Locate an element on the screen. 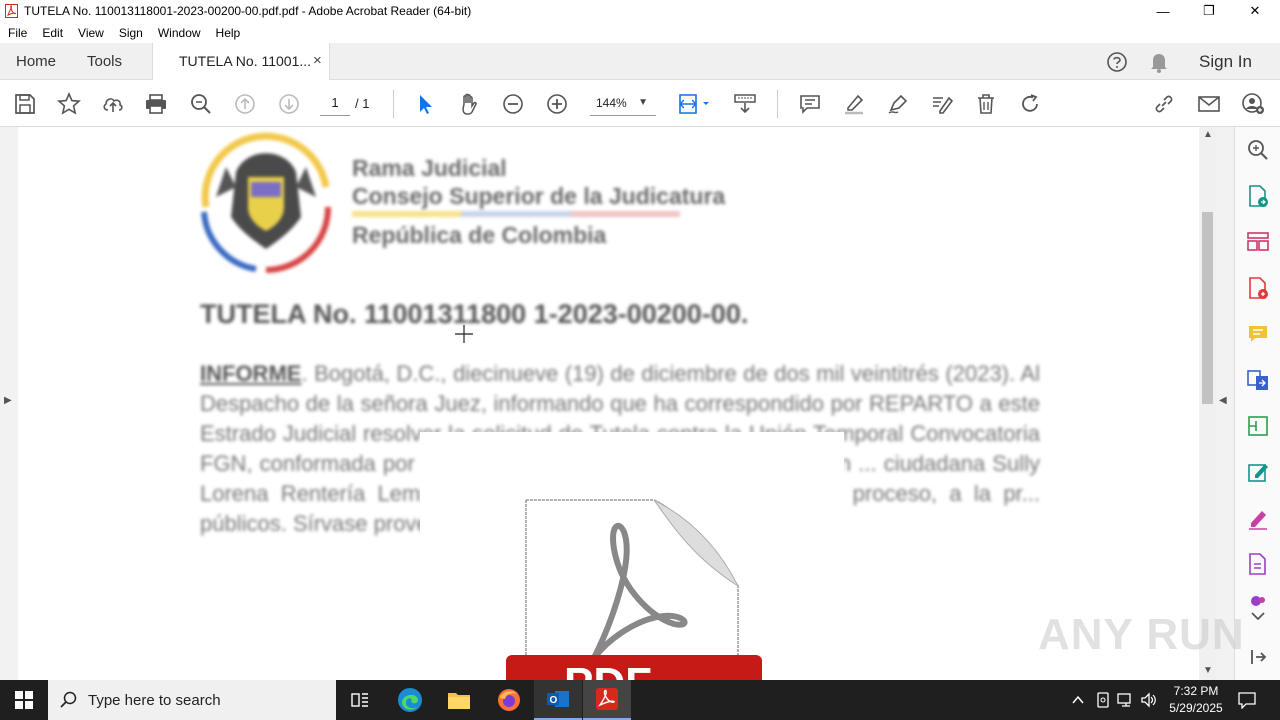 Image resolution: width=1280 pixels, height=720 pixels. menu-edit: Edit is located at coordinates (52, 33).